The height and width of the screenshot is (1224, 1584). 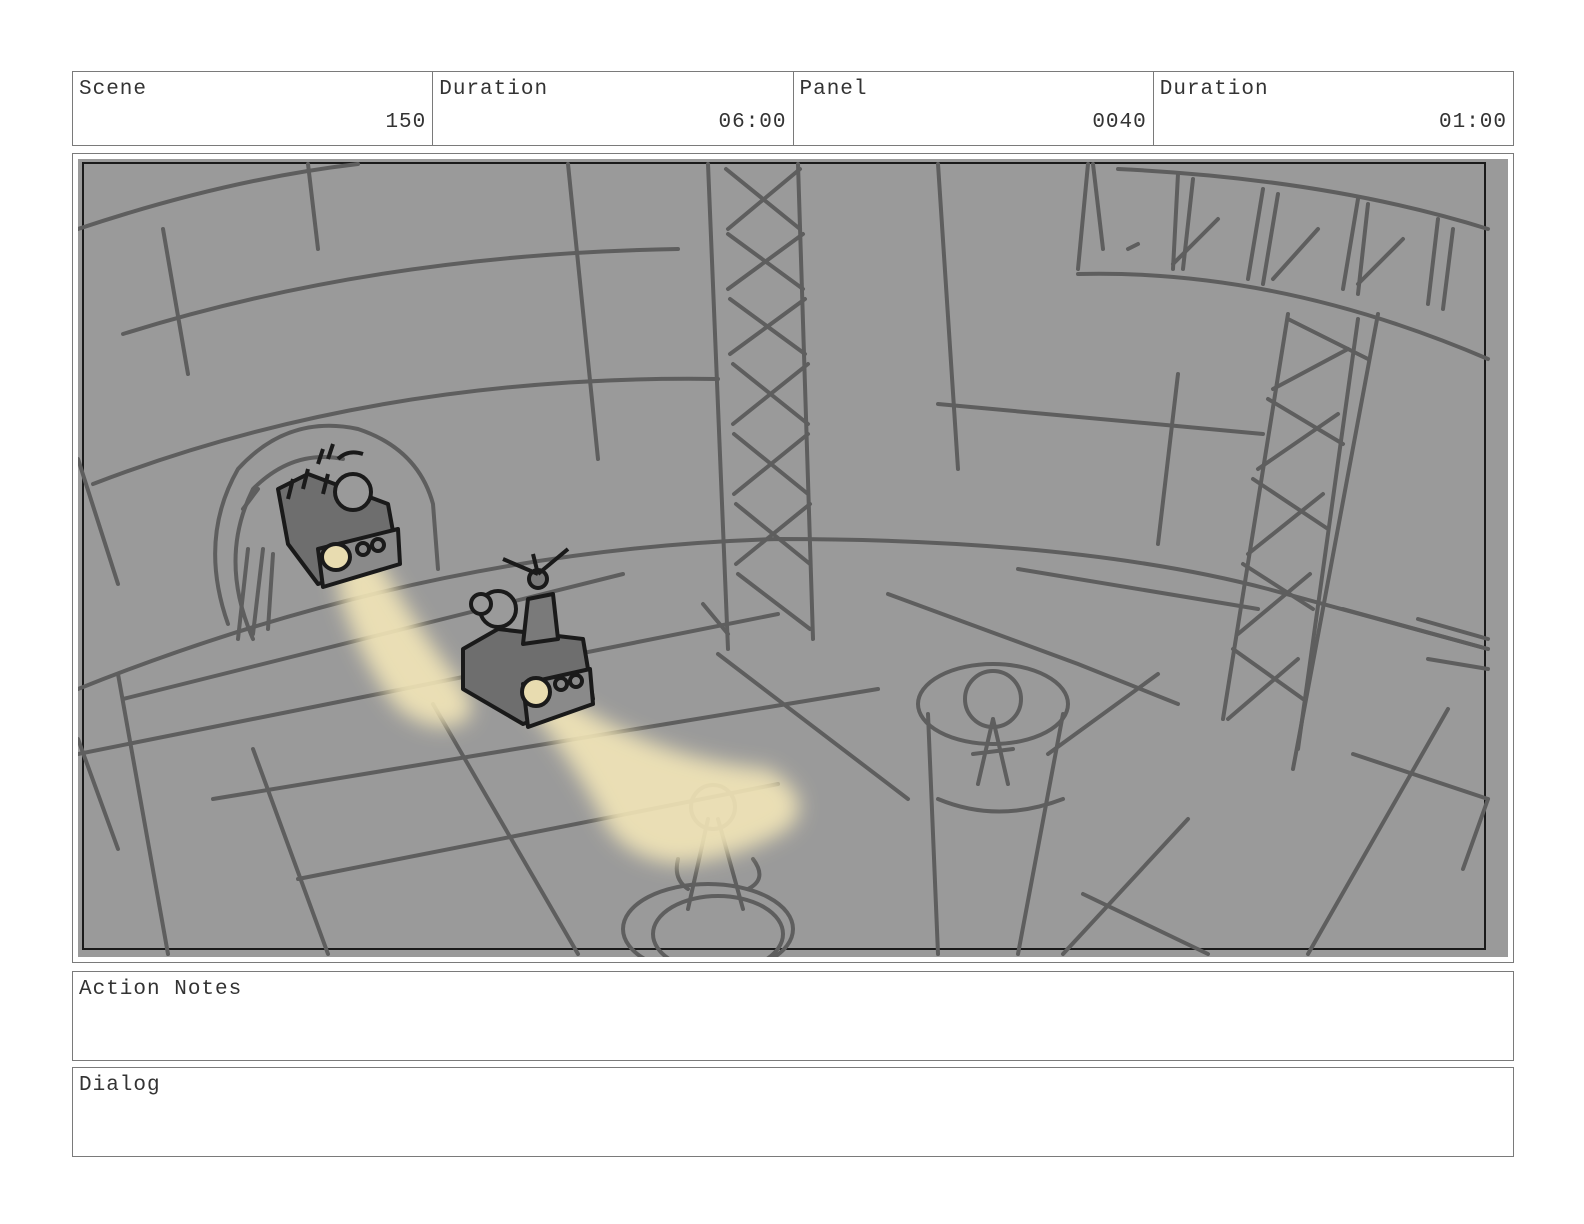 I want to click on action-notes-label: Action Notes, so click(x=161, y=989).